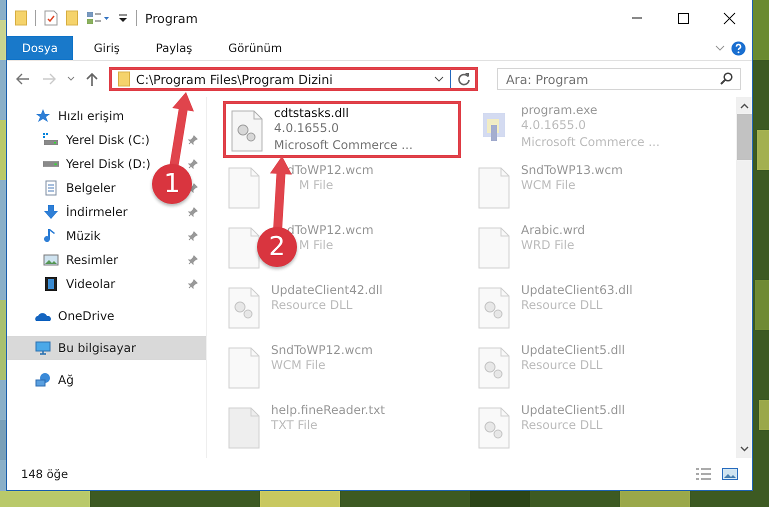 This screenshot has width=769, height=507. Describe the element at coordinates (51, 18) in the screenshot. I see `properties-icon` at that location.